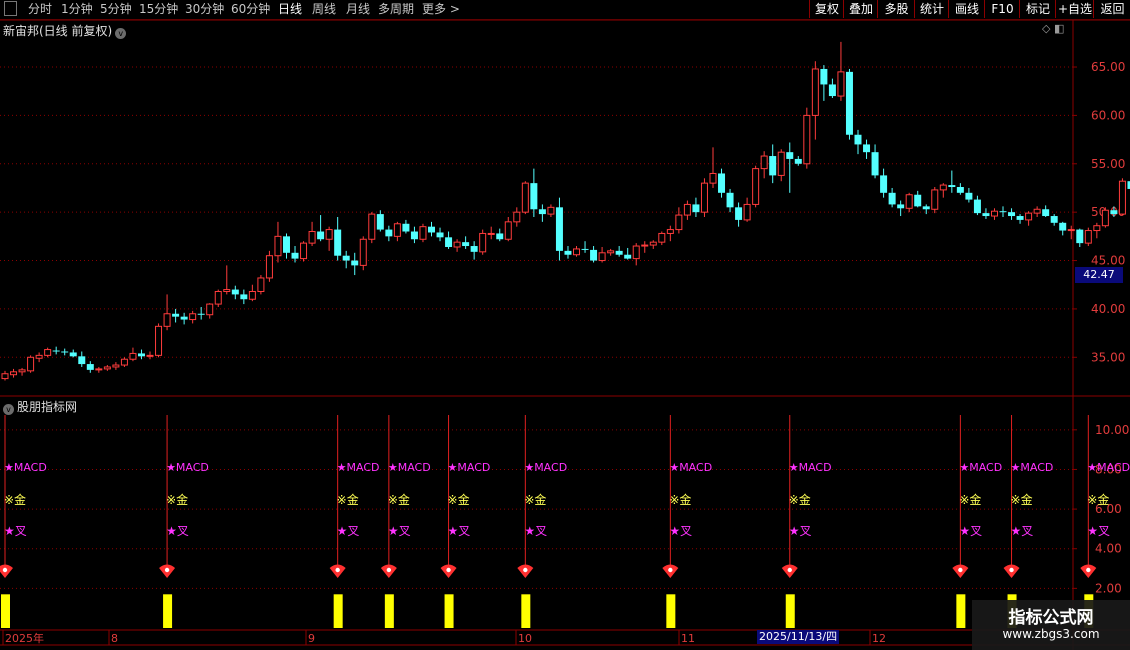 This screenshot has height=650, width=1130. What do you see at coordinates (688, 638) in the screenshot?
I see `date-label: 11` at bounding box center [688, 638].